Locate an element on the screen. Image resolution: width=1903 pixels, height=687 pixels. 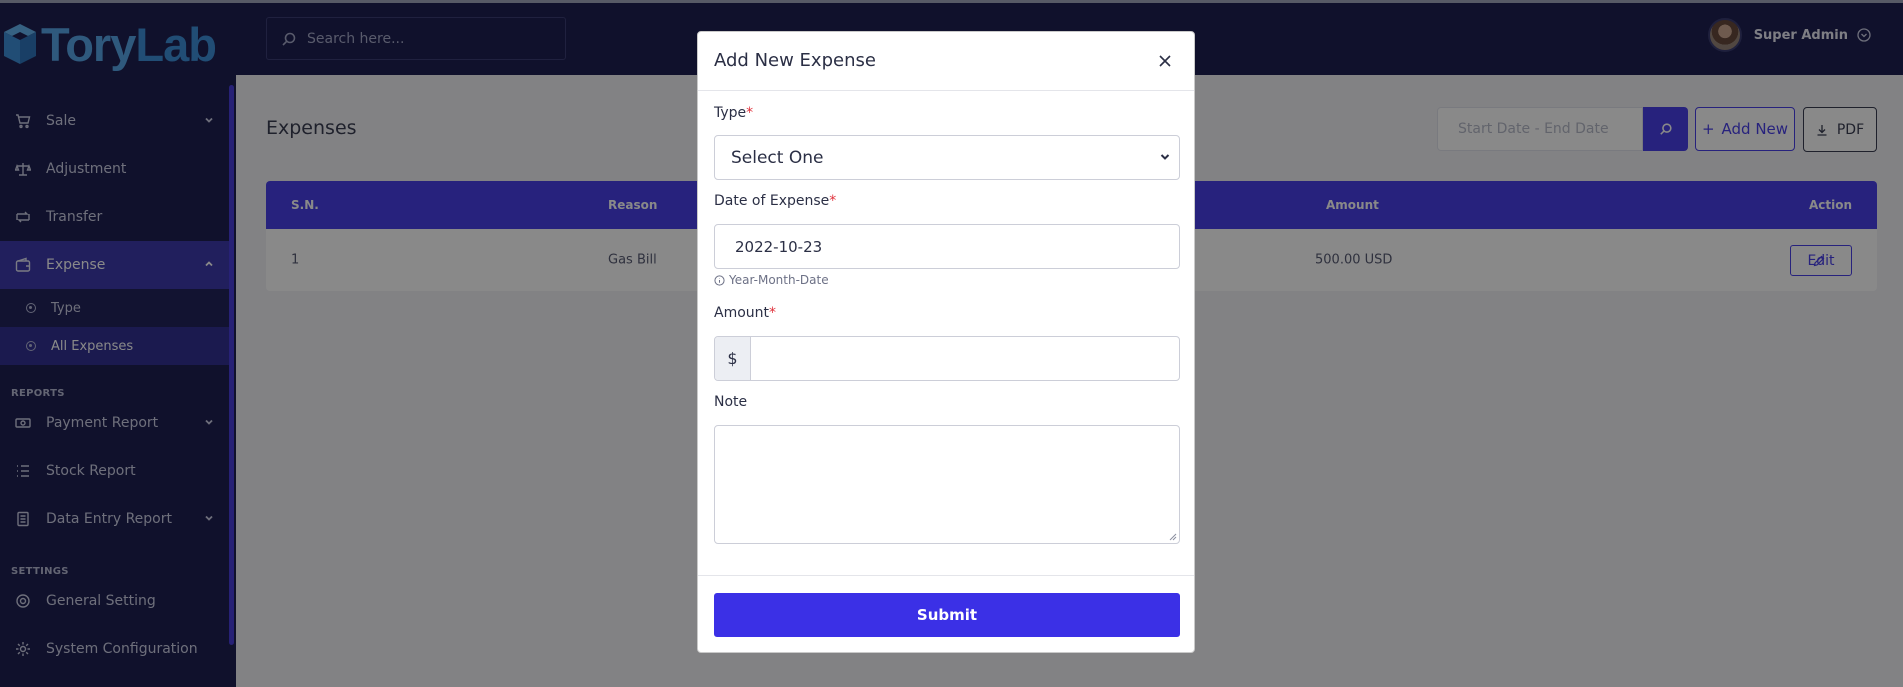
amount-input is located at coordinates (965, 358).